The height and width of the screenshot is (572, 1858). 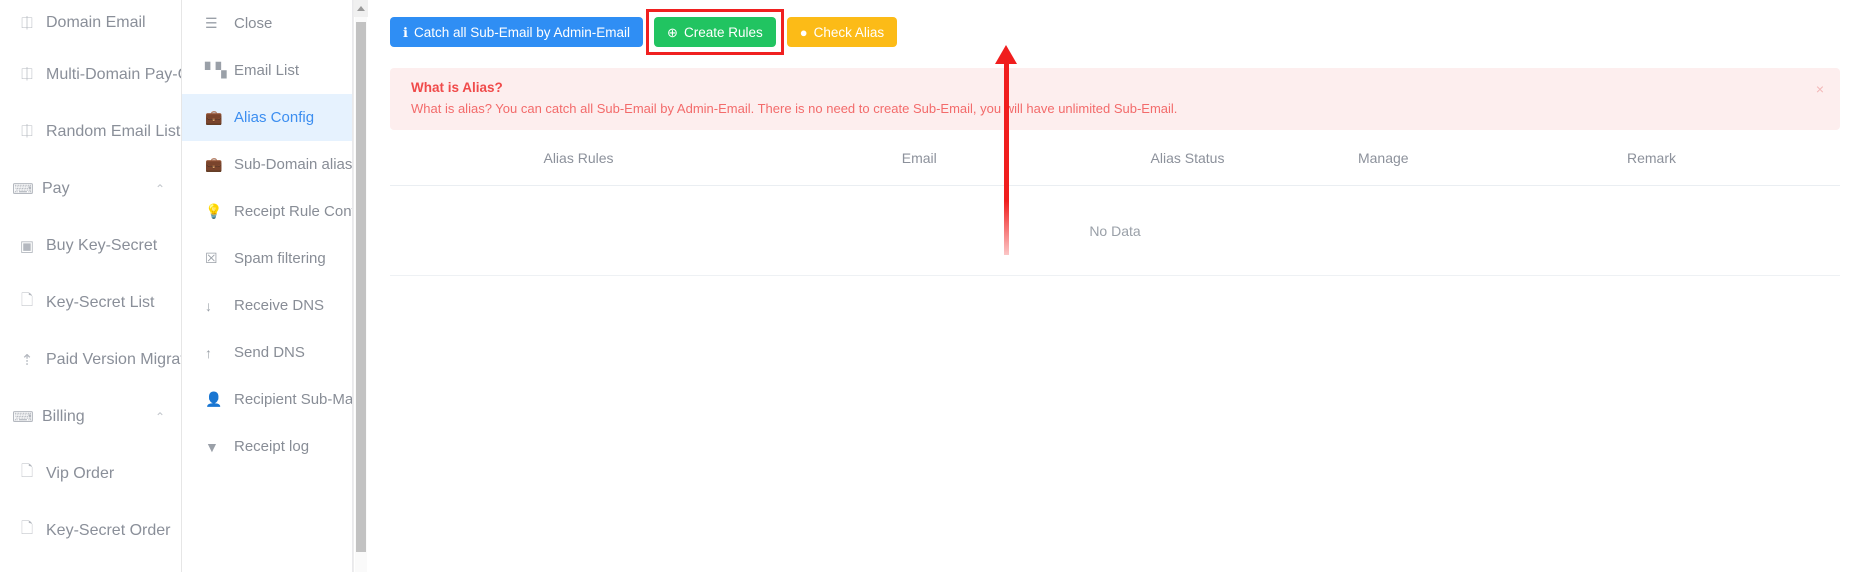 I want to click on sidebar-item-spam-filtering: ☒ Spam filtering, so click(x=267, y=258).